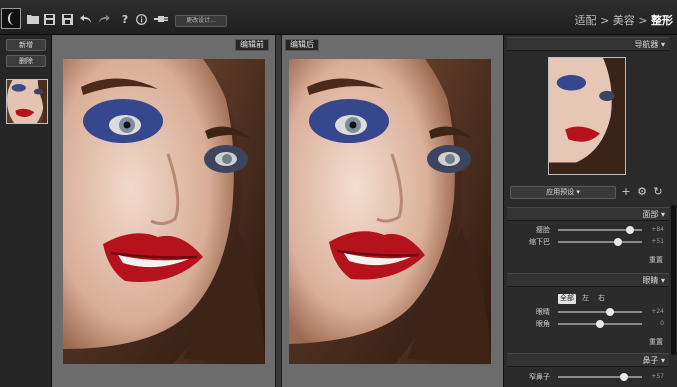  Describe the element at coordinates (51, 20) in the screenshot. I see `save-icon` at that location.